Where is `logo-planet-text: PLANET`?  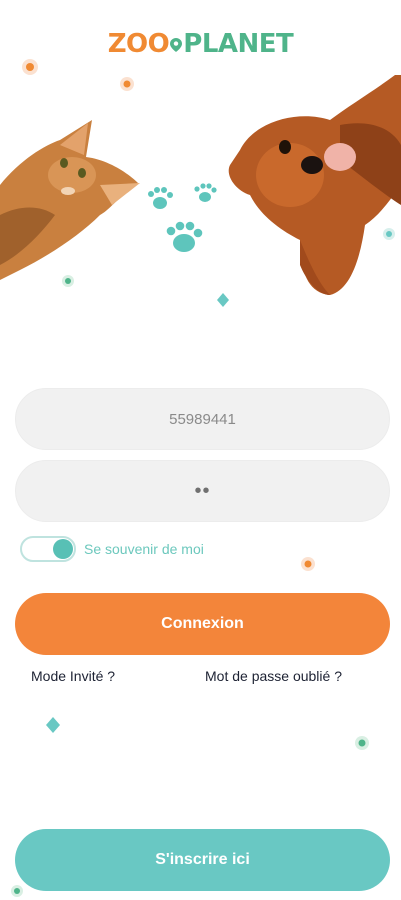 logo-planet-text: PLANET is located at coordinates (238, 44).